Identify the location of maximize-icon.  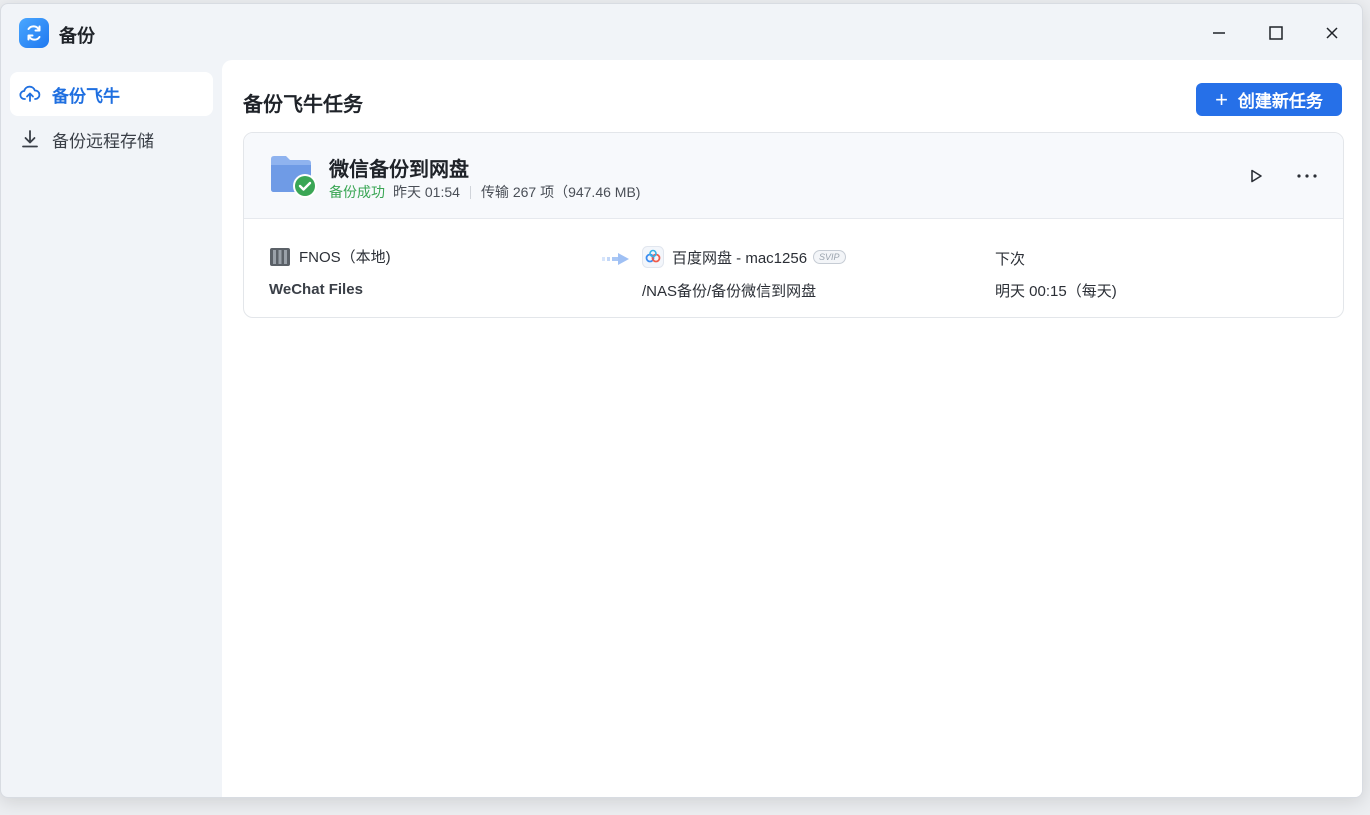
(1276, 33).